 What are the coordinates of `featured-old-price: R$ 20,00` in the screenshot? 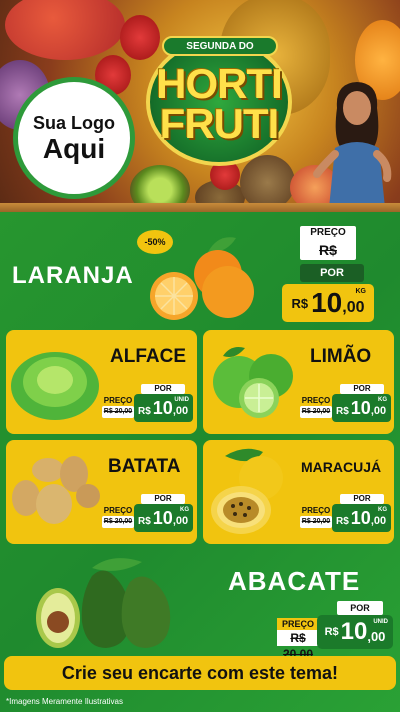 It's located at (328, 259).